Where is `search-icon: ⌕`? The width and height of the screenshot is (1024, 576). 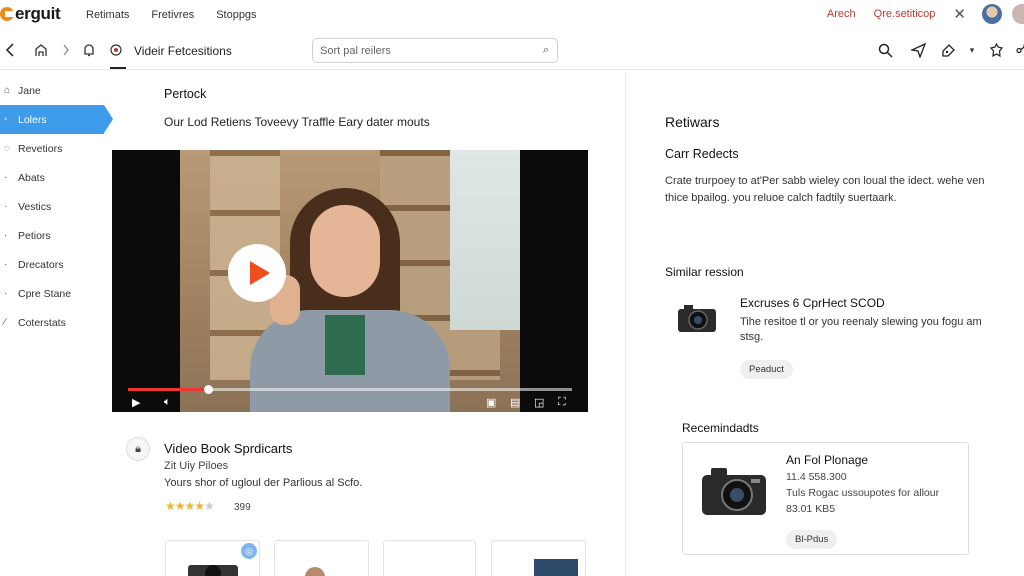 search-icon: ⌕ is located at coordinates (546, 50).